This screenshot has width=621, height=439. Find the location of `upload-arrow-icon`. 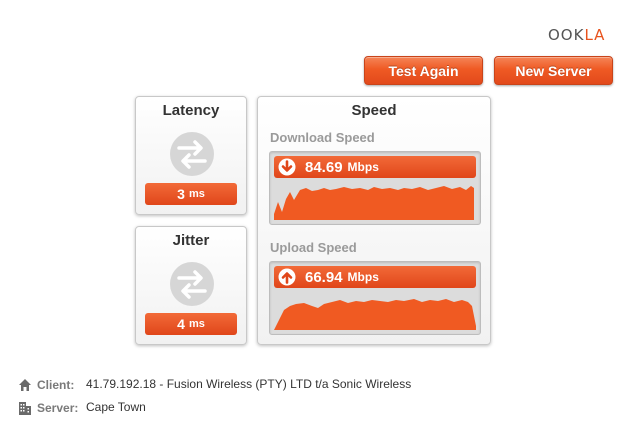

upload-arrow-icon is located at coordinates (287, 277).